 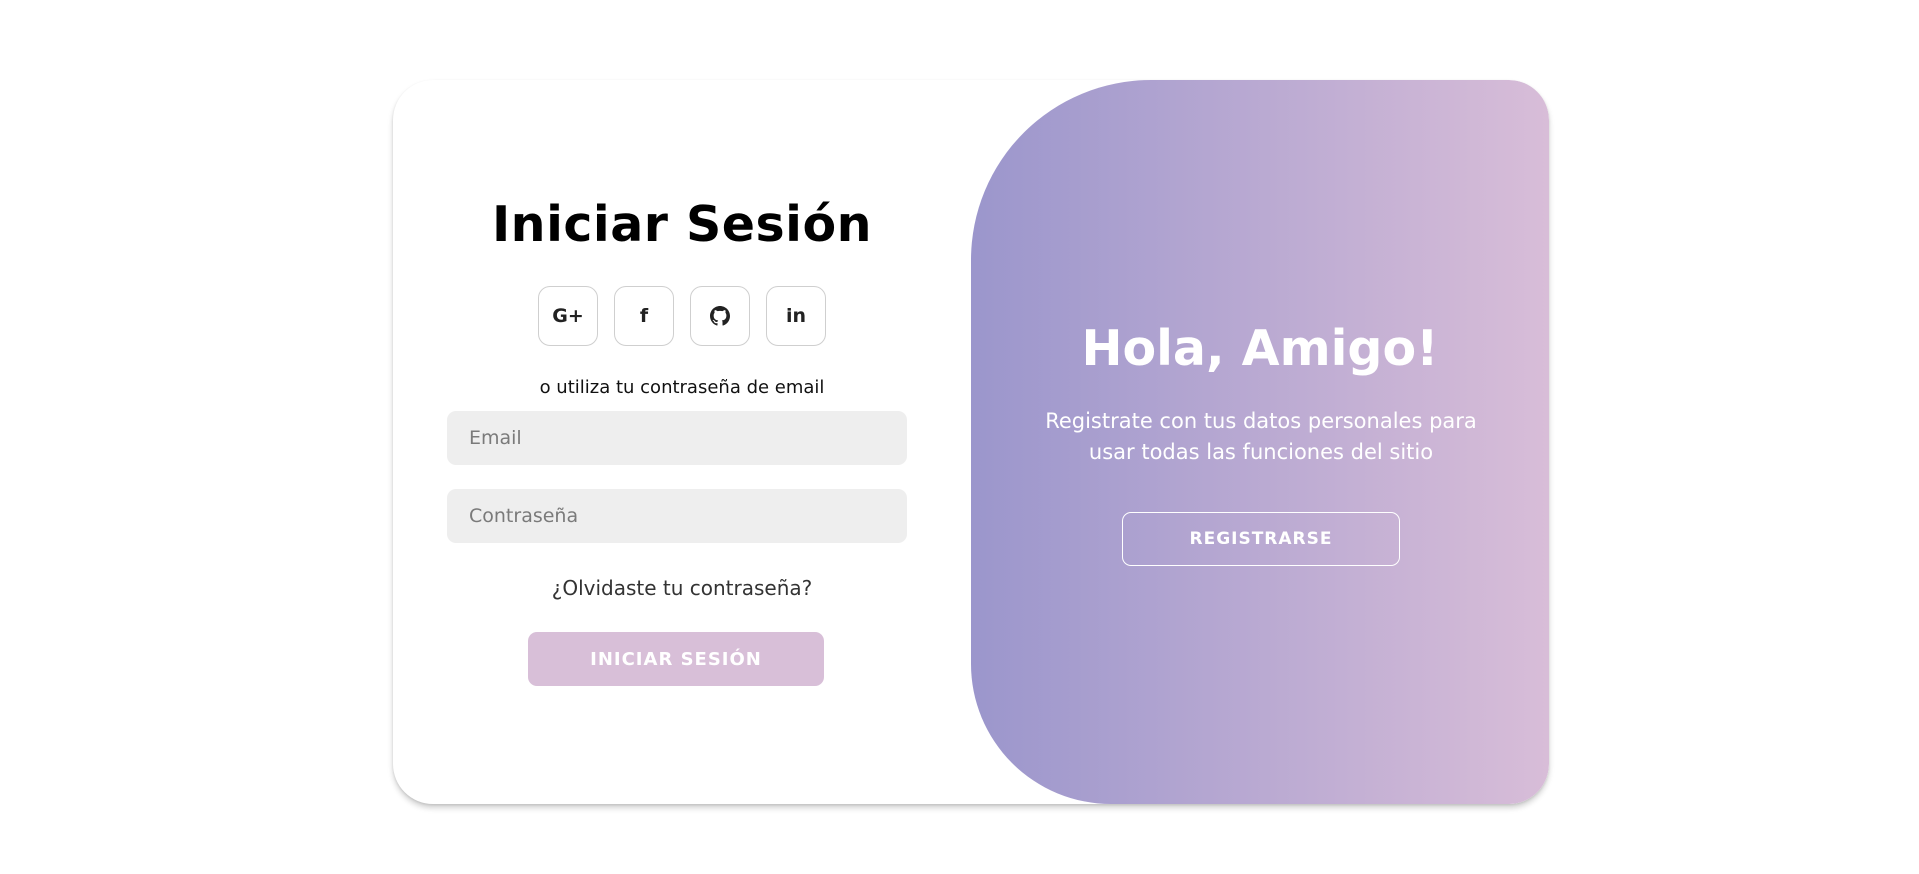 What do you see at coordinates (1260, 348) in the screenshot?
I see `signup-title: Hola, Amigo!` at bounding box center [1260, 348].